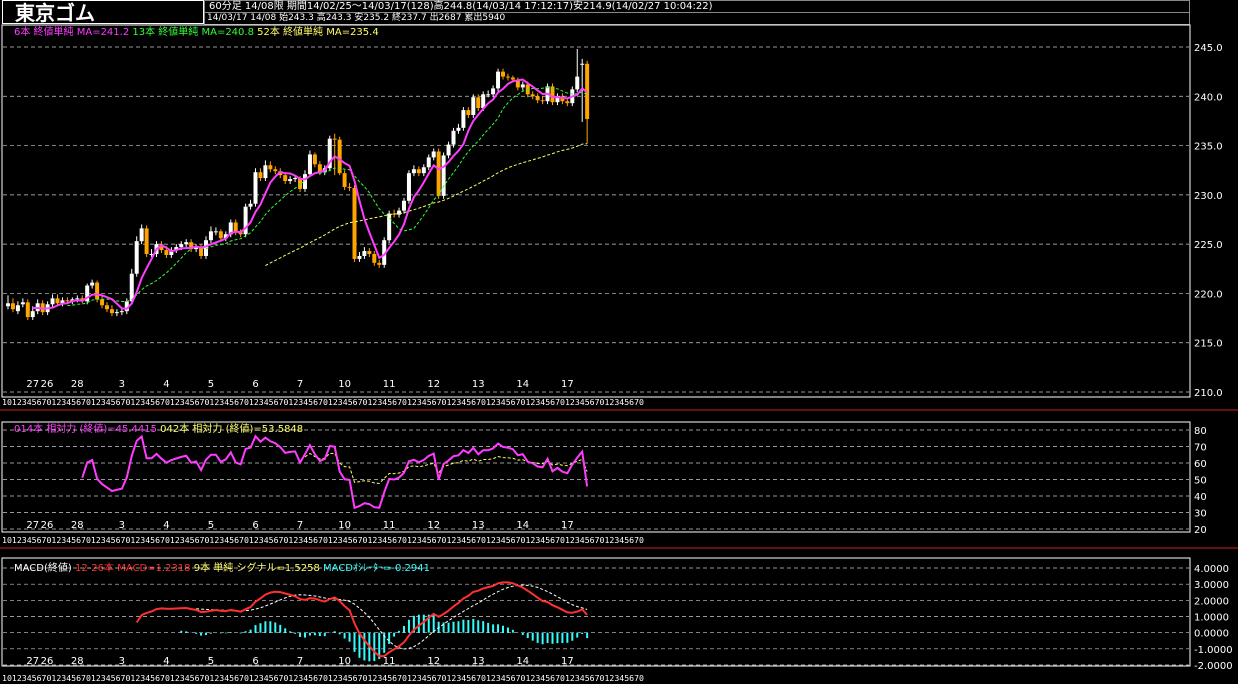 The width and height of the screenshot is (1238, 684). I want to click on day-label: 26, so click(47, 525).